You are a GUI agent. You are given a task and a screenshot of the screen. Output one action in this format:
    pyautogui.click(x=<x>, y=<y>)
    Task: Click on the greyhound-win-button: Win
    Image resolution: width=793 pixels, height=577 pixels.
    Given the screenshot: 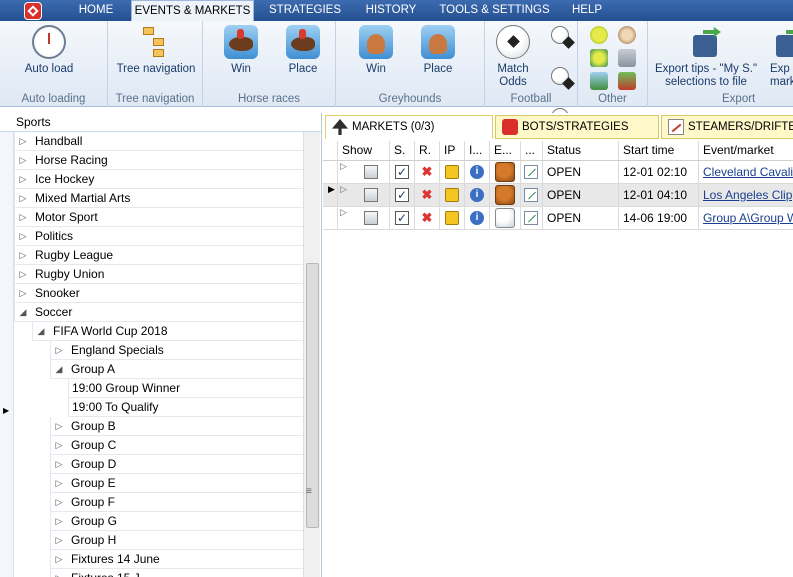 What is the action you would take?
    pyautogui.click(x=376, y=50)
    